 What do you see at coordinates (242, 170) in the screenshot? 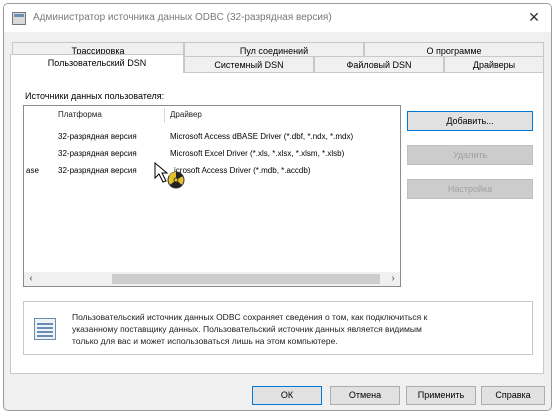
I see `row-driver: icrosoft Access Driver (*.mdb, *.accdb)` at bounding box center [242, 170].